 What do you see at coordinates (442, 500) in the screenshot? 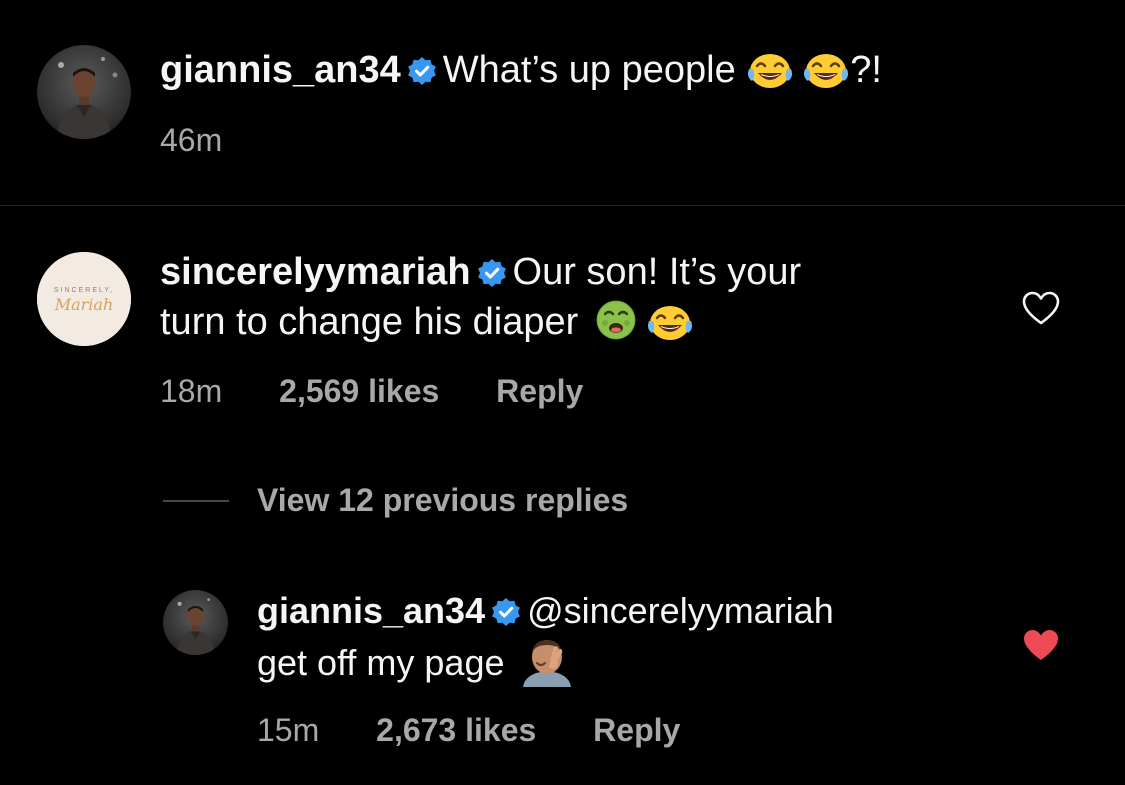
I see `view-previous-replies-button: View 12 previous replies` at bounding box center [442, 500].